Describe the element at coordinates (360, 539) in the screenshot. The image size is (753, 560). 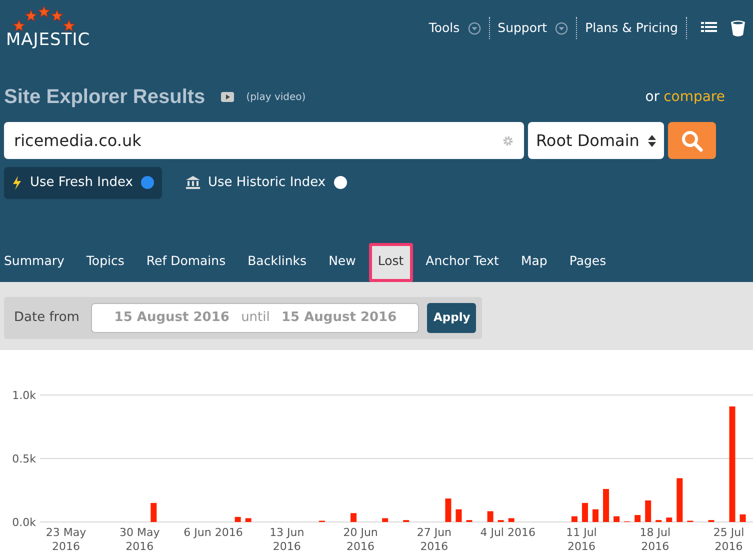
I see `axis-label: 20 Jun 2016` at that location.